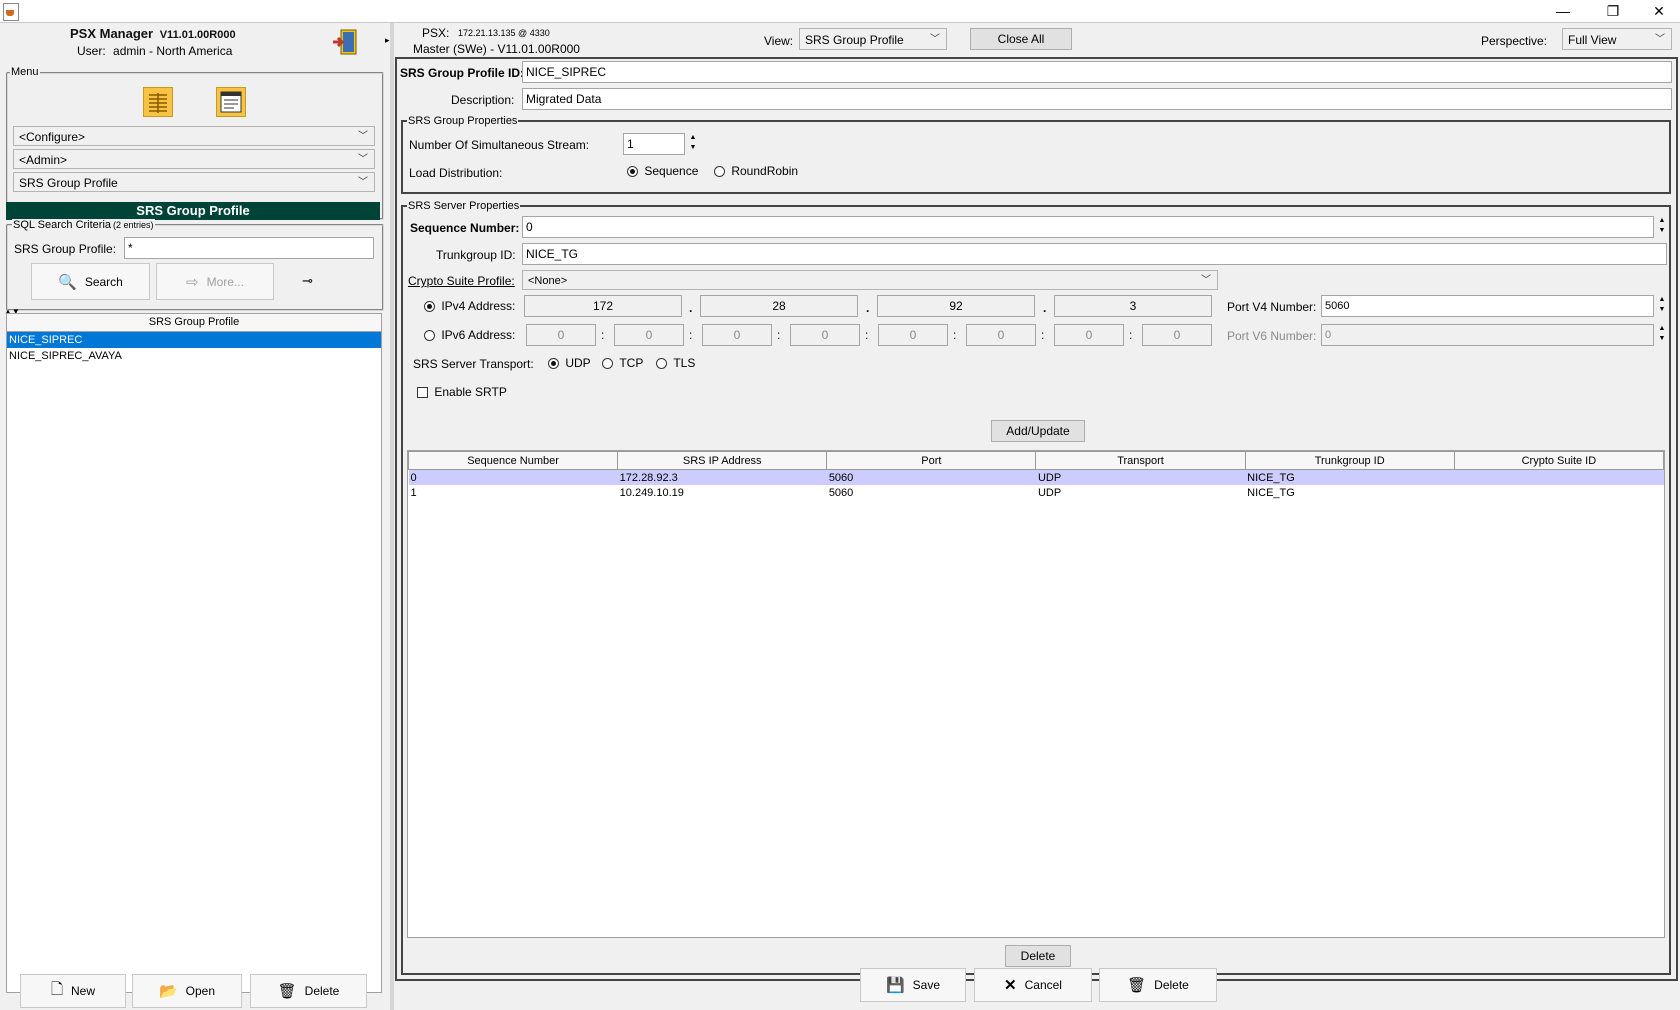 The image size is (1680, 1010). What do you see at coordinates (675, 363) in the screenshot?
I see `tls-radio: TLS` at bounding box center [675, 363].